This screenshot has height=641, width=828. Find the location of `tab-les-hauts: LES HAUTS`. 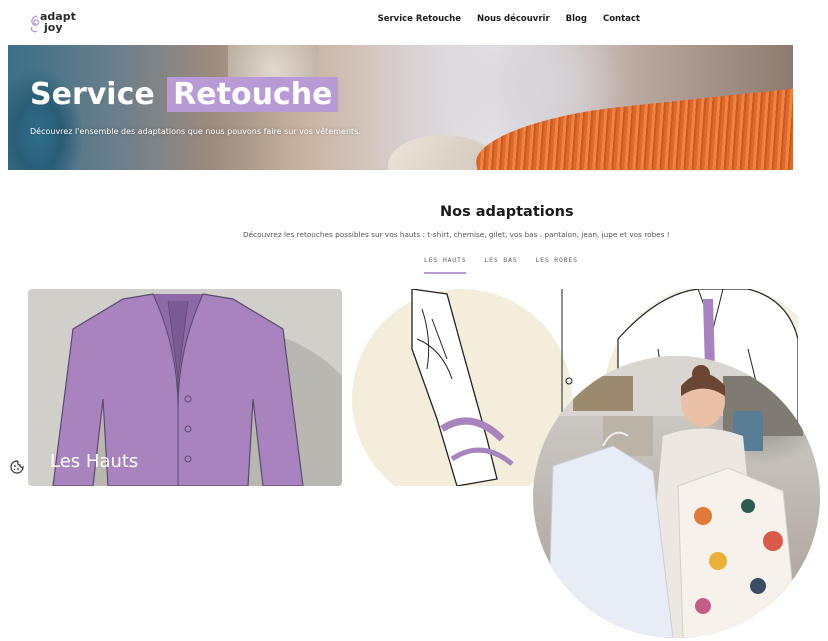

tab-les-hauts: LES HAUTS is located at coordinates (445, 265).